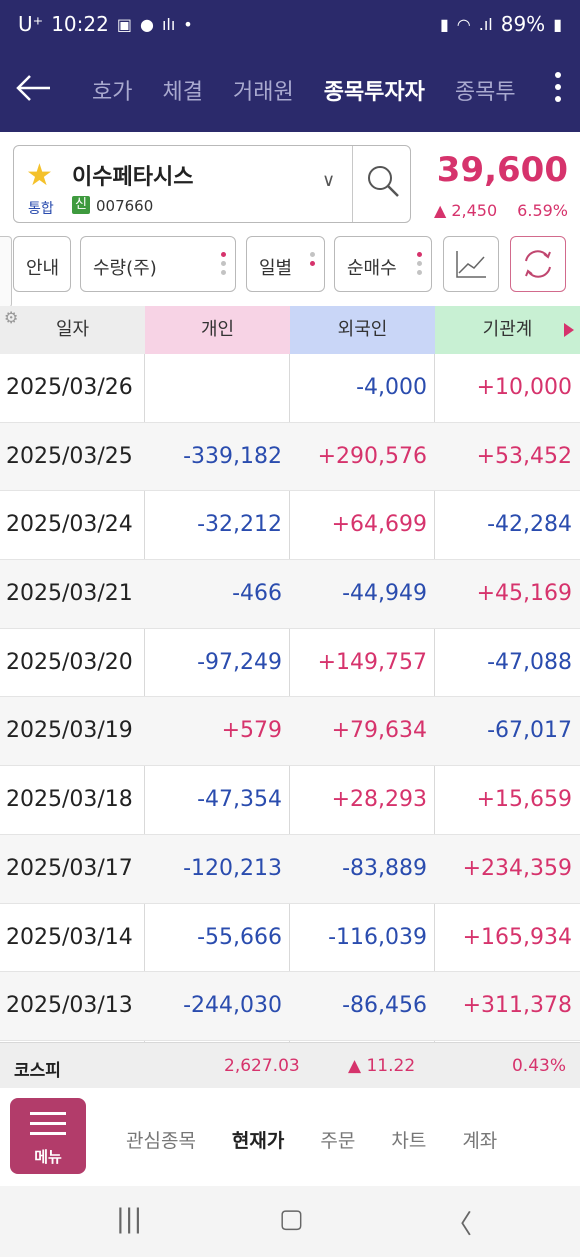  I want to click on search-icon, so click(384, 182).